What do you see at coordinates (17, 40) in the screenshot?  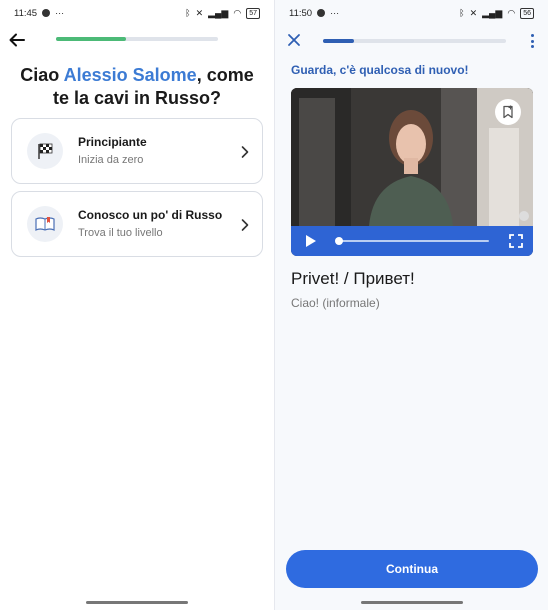 I see `back-arrow-icon` at bounding box center [17, 40].